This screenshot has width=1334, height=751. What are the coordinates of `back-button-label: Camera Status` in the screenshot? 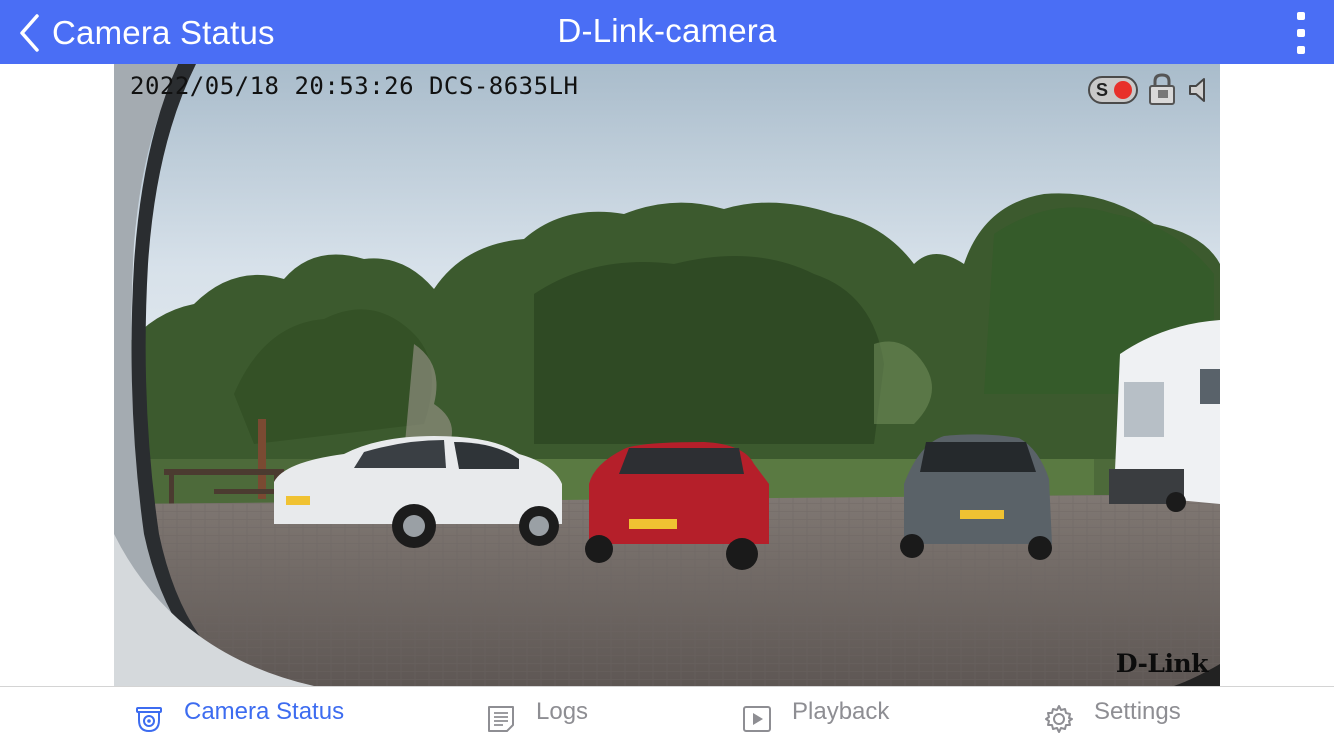 It's located at (163, 32).